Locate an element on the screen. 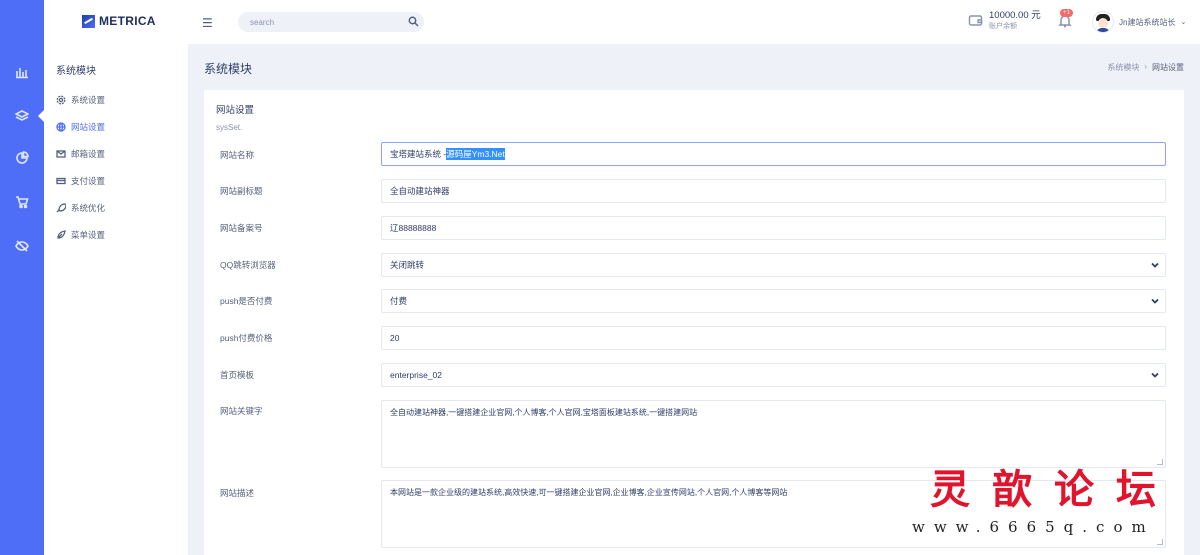  sidebar-item-label: 系统设置 is located at coordinates (88, 99).